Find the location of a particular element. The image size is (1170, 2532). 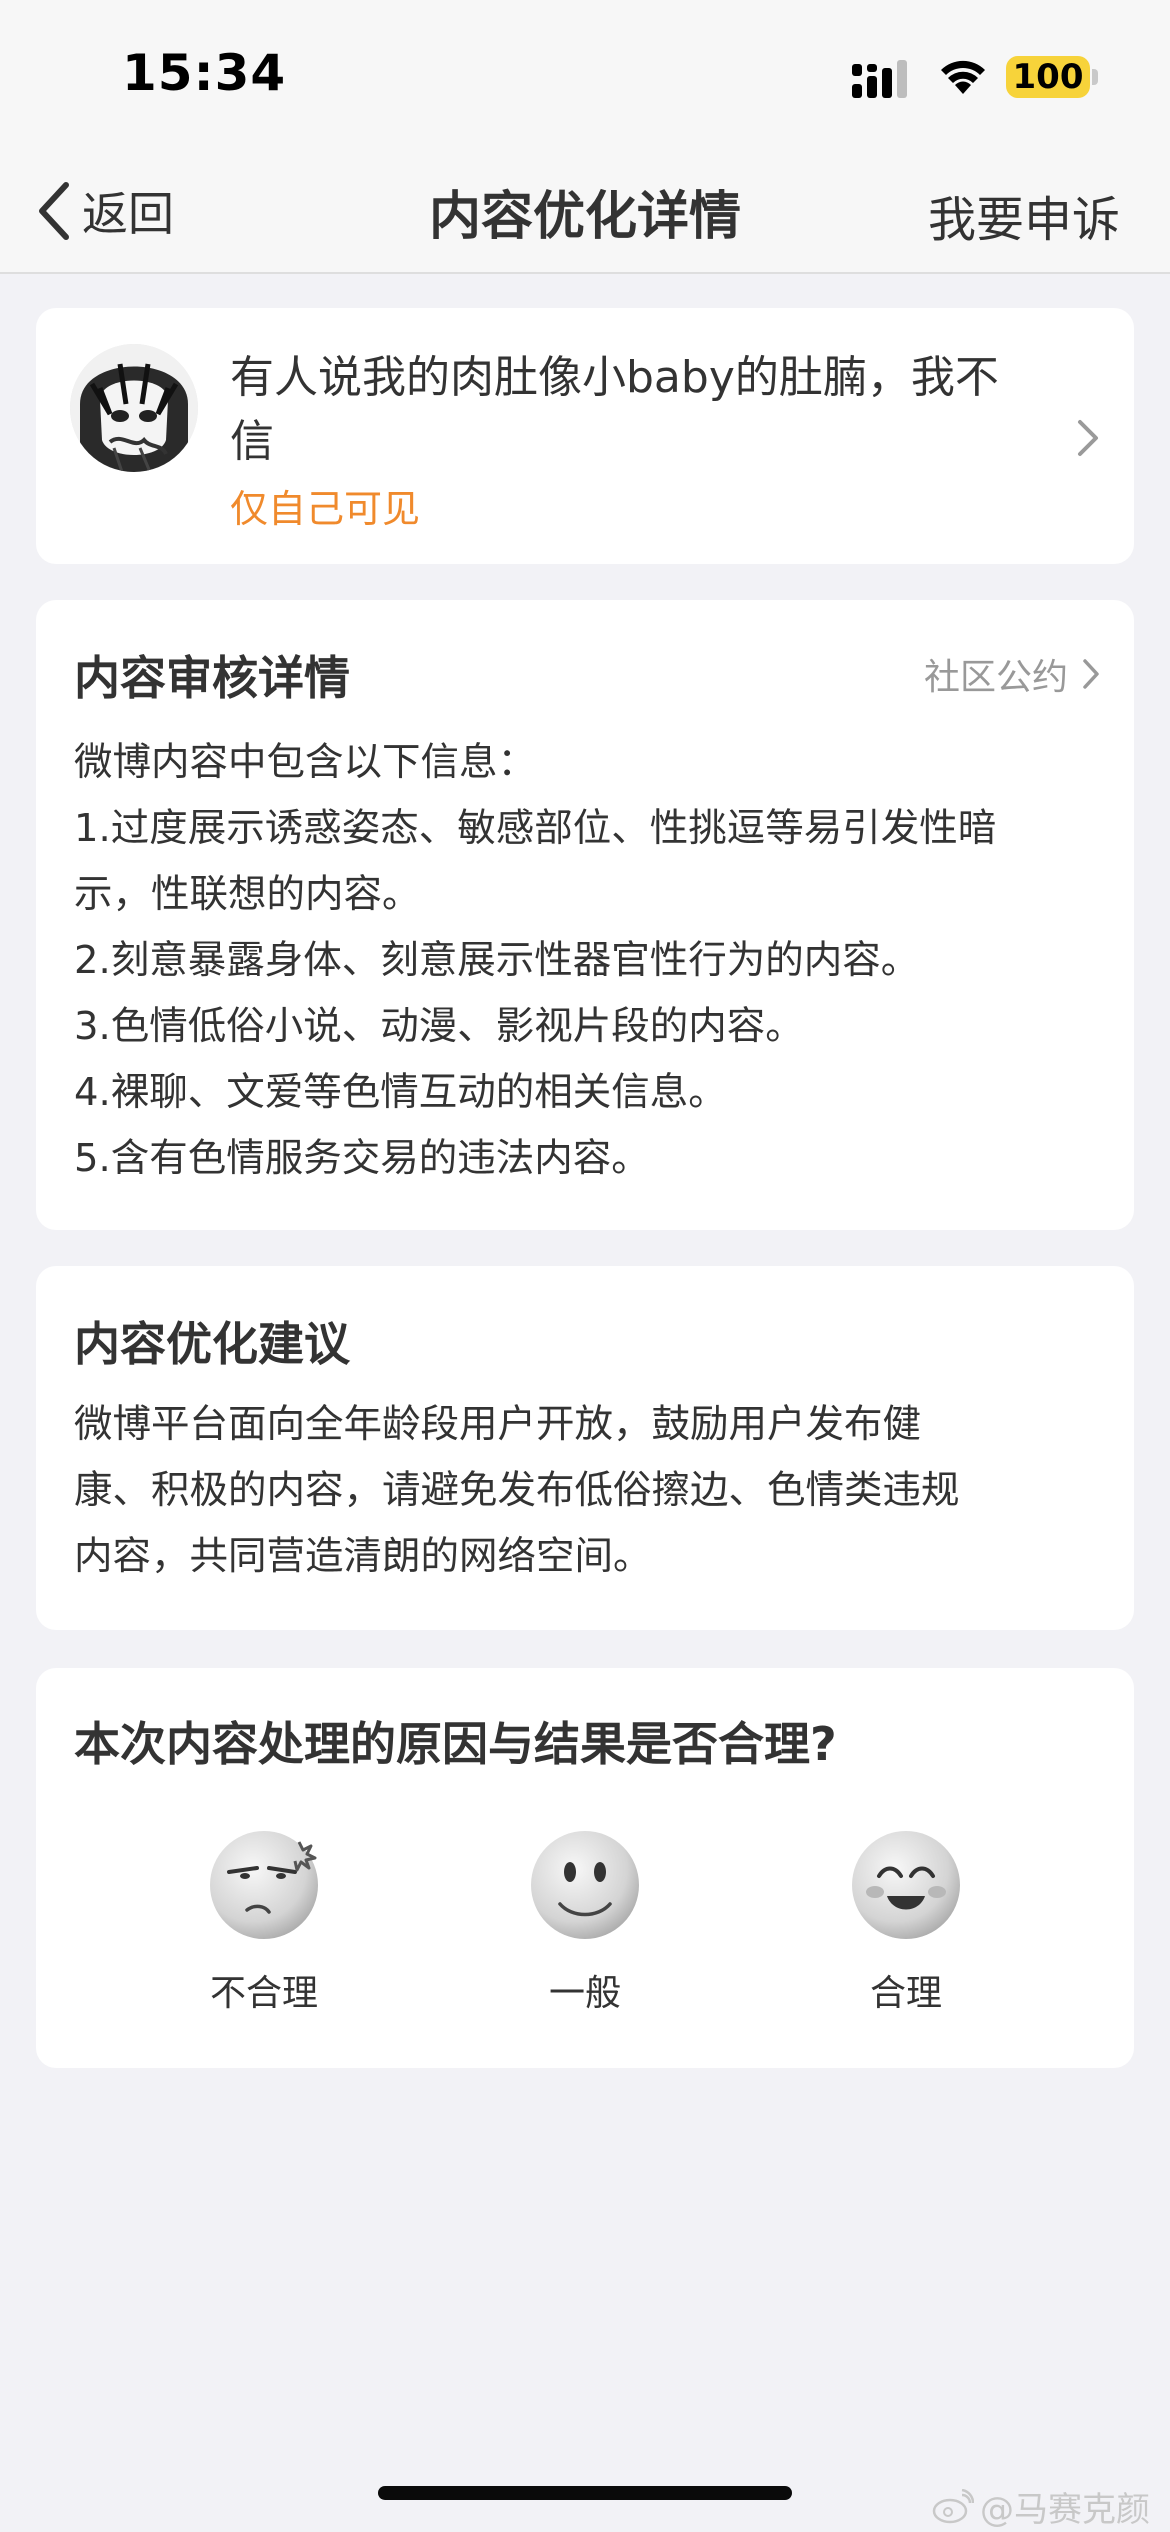

advice-line: 康、积极的内容，请避免发布低俗擦边、色情类违规 is located at coordinates (517, 1490).